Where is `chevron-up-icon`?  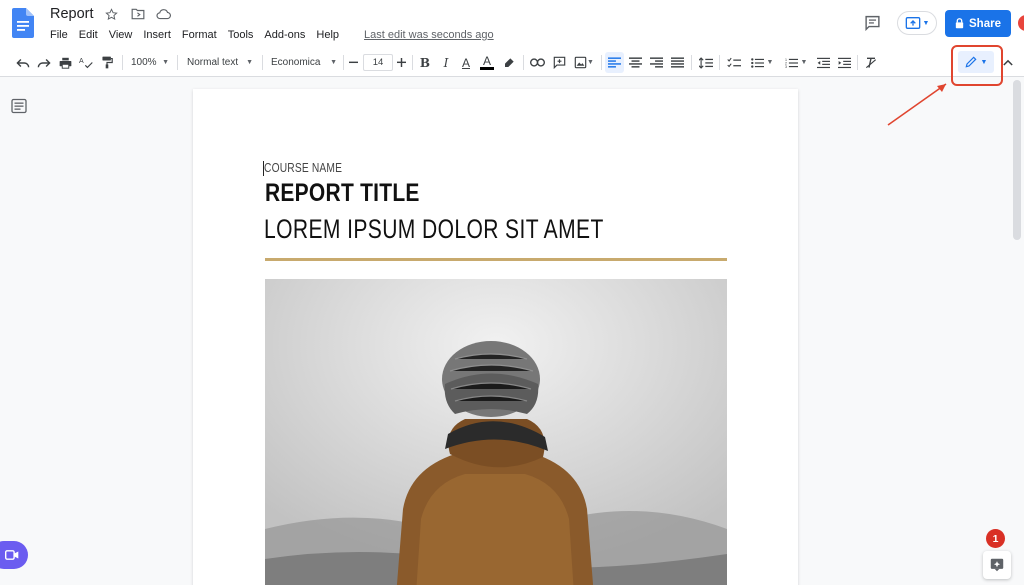
chevron-up-icon is located at coordinates (1008, 62).